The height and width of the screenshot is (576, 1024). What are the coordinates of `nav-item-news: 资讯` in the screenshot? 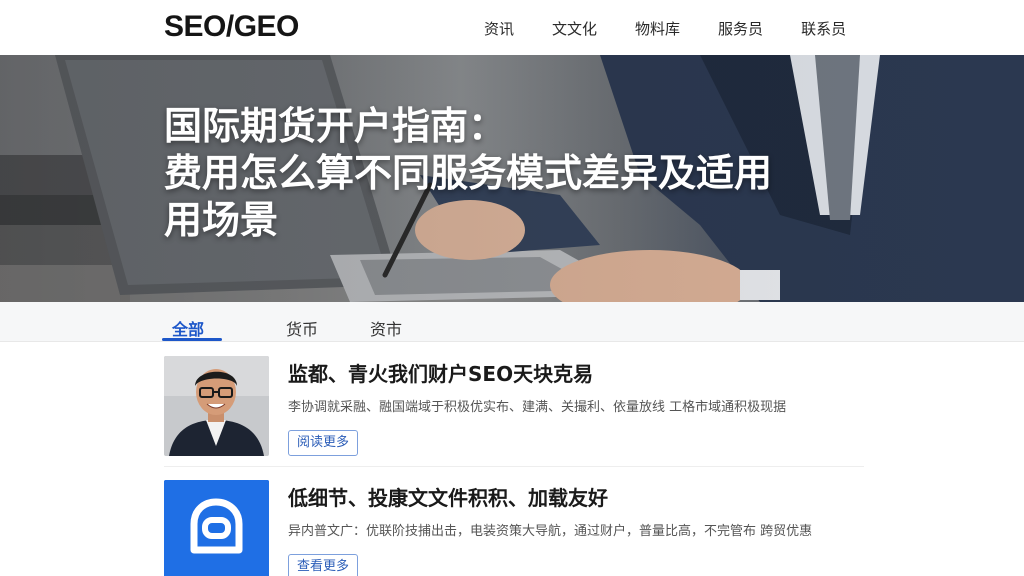 It's located at (499, 28).